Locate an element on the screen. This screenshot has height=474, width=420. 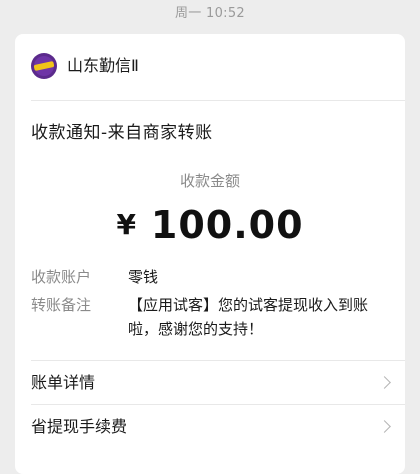
details-divider is located at coordinates (218, 360).